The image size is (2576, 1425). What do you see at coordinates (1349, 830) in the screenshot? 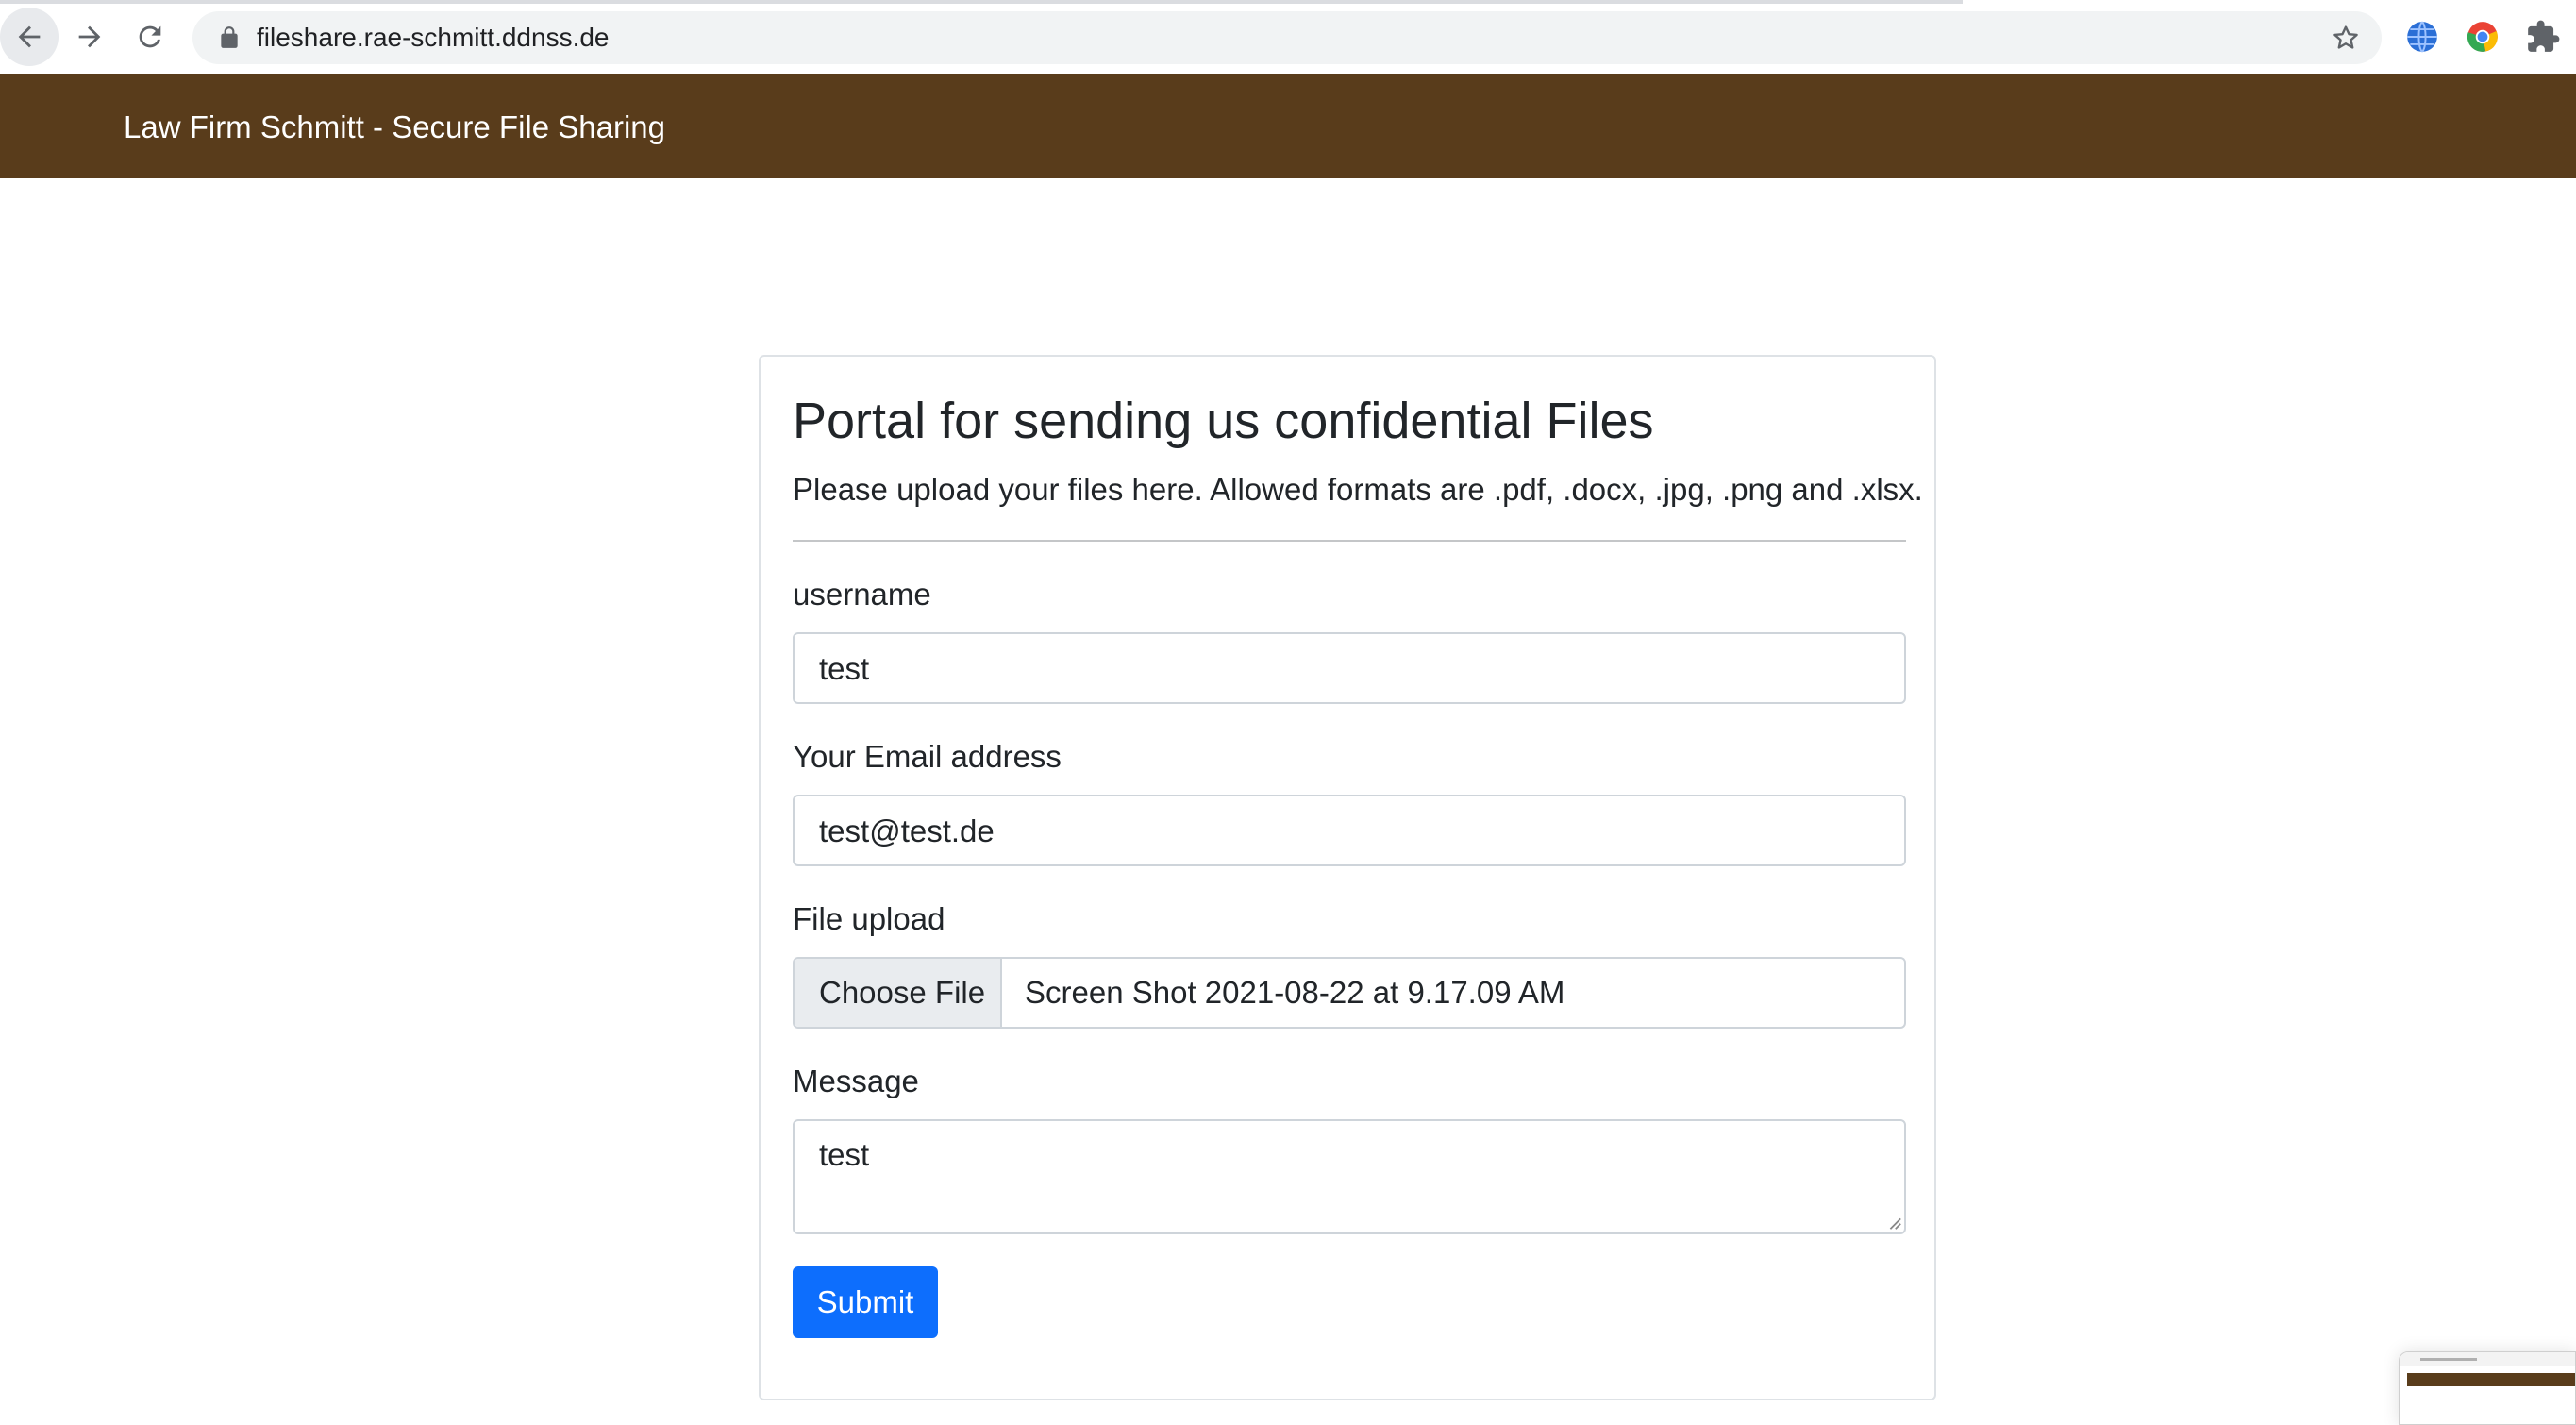
I see `email-input: test@test.de` at bounding box center [1349, 830].